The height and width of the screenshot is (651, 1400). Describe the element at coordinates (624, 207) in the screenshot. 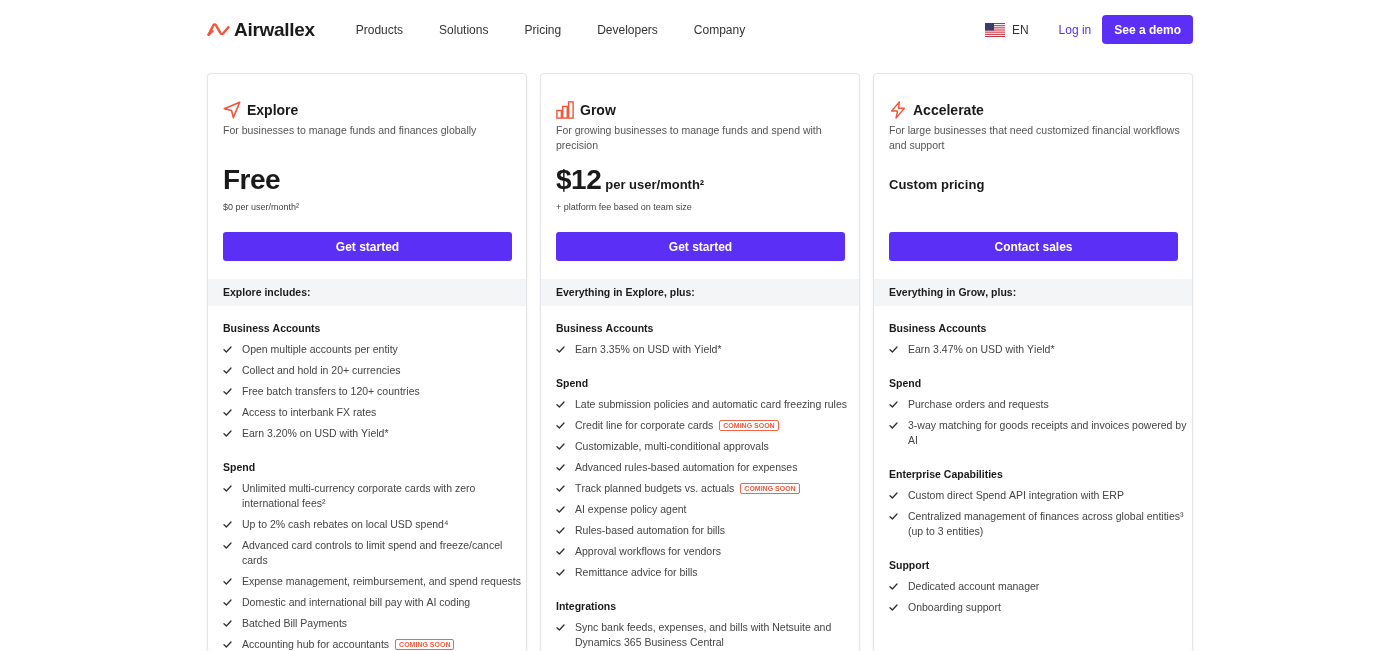

I see `price-note: + platform fee based on team size` at that location.